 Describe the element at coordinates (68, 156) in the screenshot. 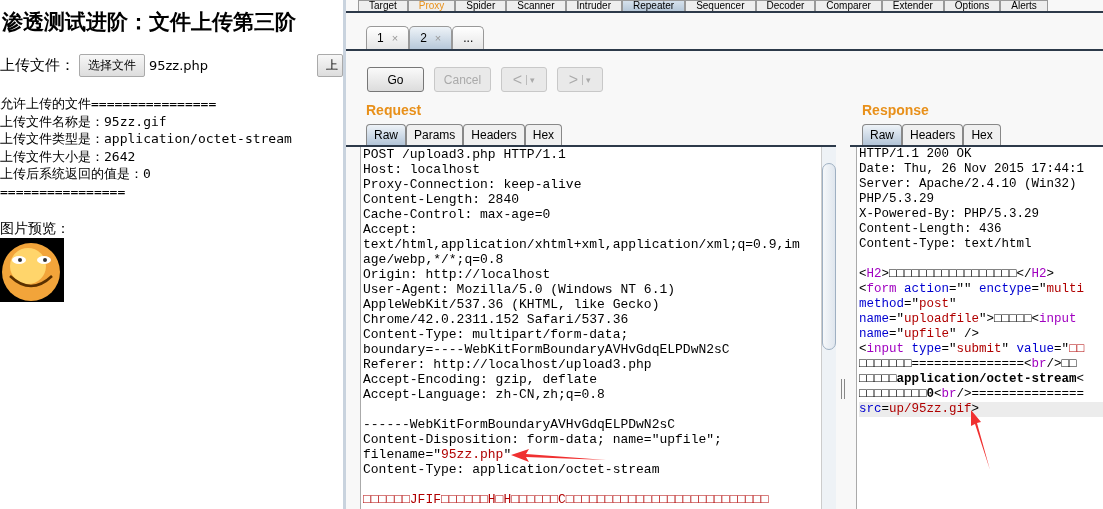

I see `result-line: 上传文件大小是：2642` at that location.